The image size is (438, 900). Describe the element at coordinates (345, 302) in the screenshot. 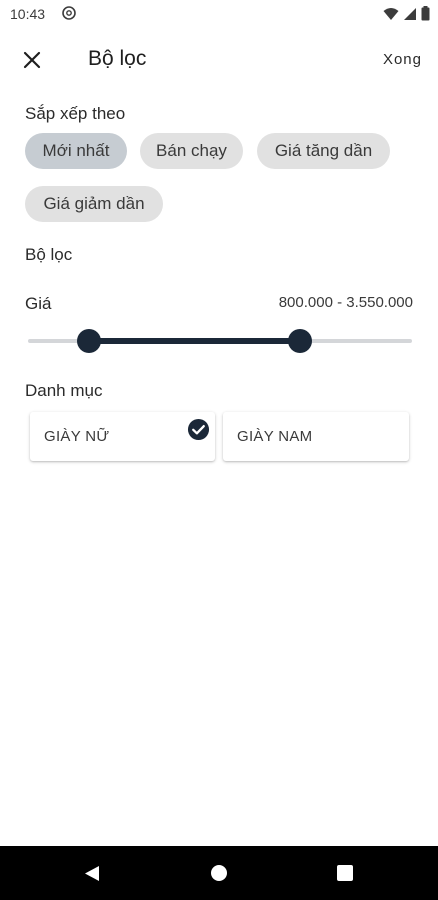

I see `price-range-value: 800.000 - 3.550.000` at that location.